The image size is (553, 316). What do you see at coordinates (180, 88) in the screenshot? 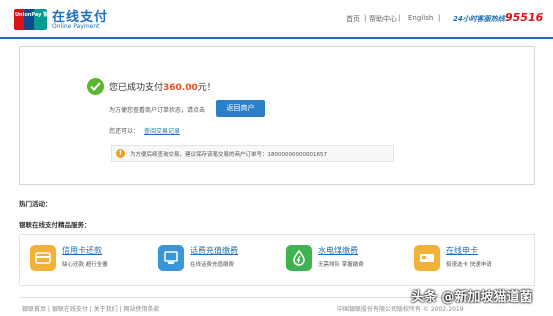
I see `paid-amount: 360.00` at bounding box center [180, 88].